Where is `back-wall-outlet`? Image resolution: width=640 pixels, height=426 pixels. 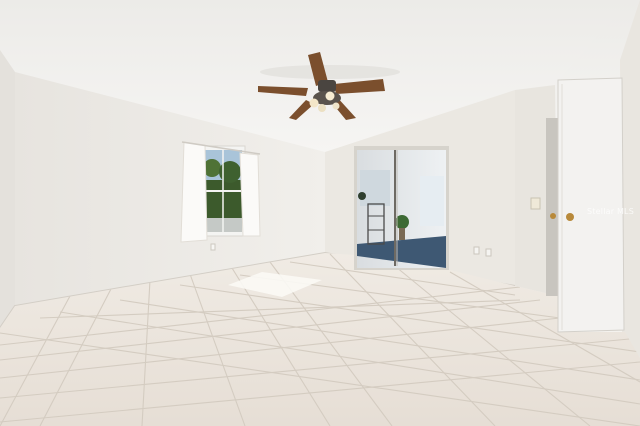 back-wall-outlet is located at coordinates (476, 250).